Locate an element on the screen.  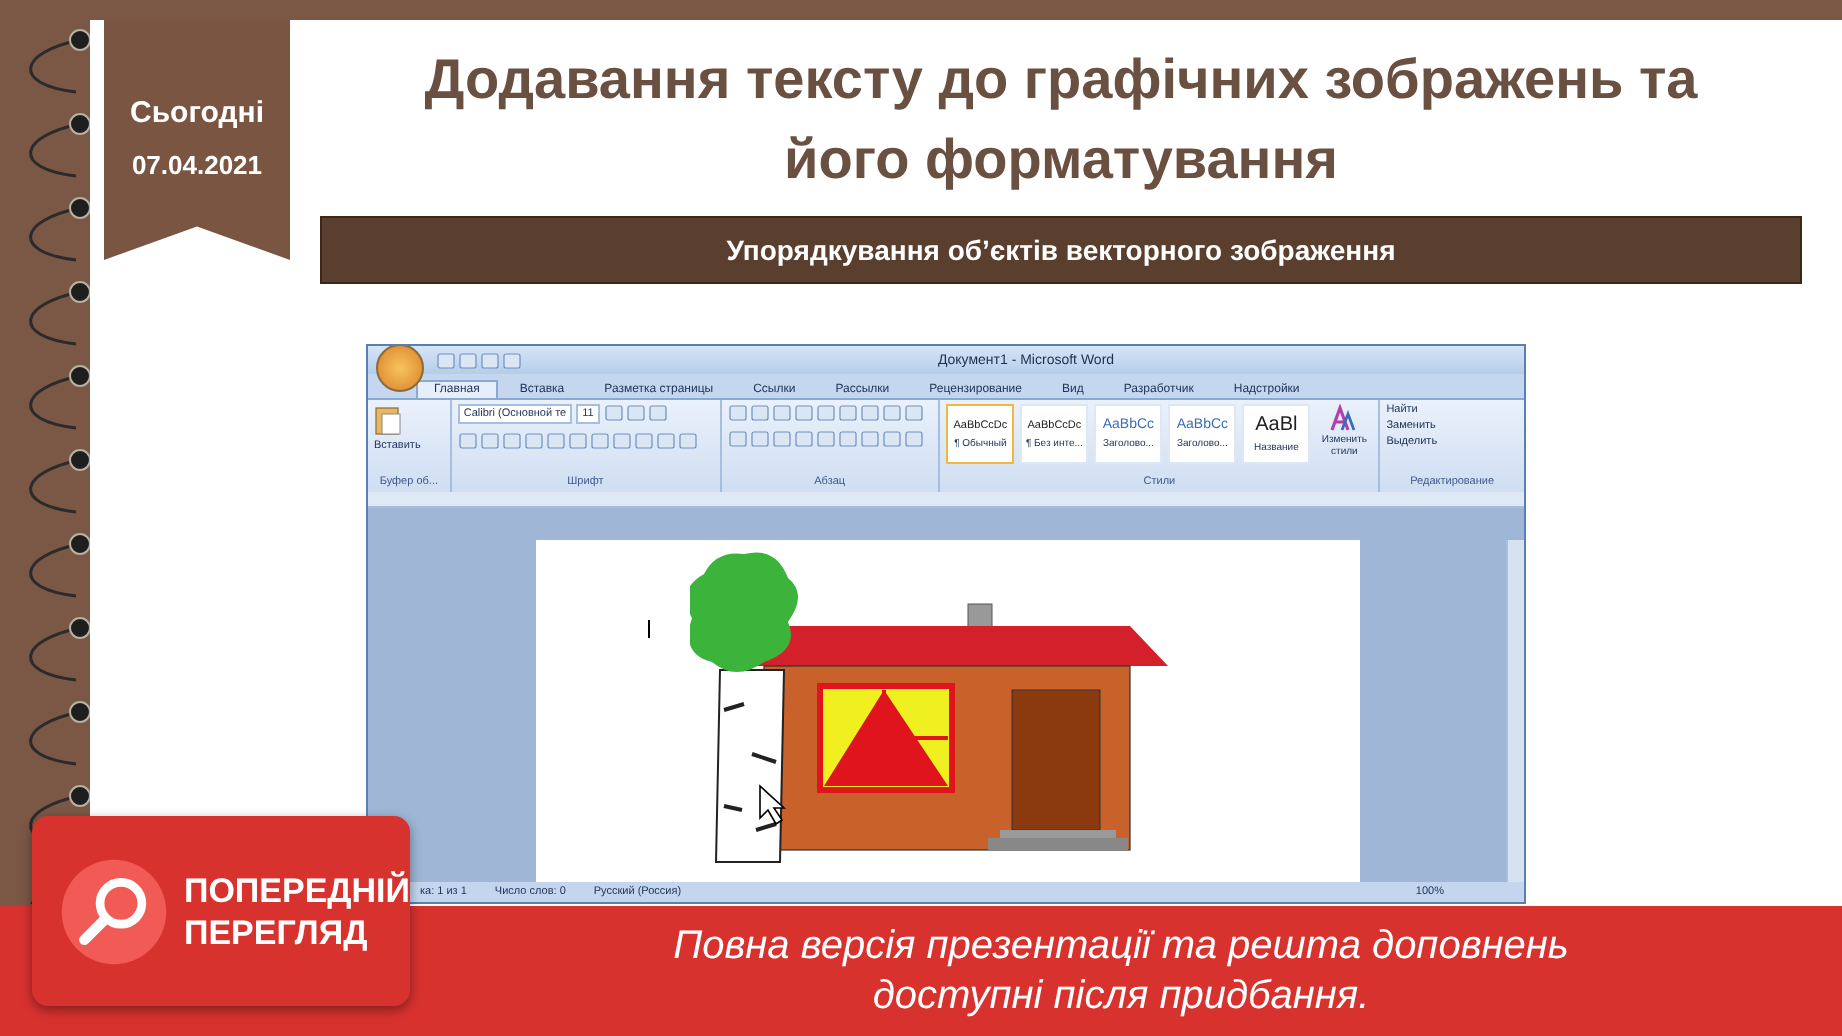
style-sample: AaBl is located at coordinates (1276, 425).